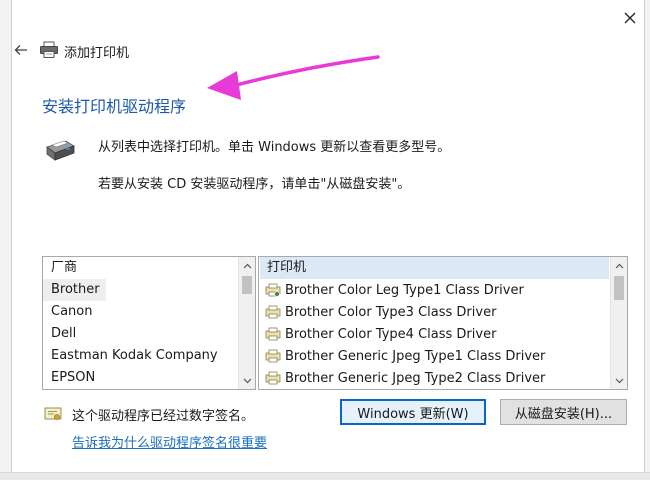 This screenshot has width=650, height=480. What do you see at coordinates (246, 323) in the screenshot?
I see `manufacturer-scrollbar` at bounding box center [246, 323].